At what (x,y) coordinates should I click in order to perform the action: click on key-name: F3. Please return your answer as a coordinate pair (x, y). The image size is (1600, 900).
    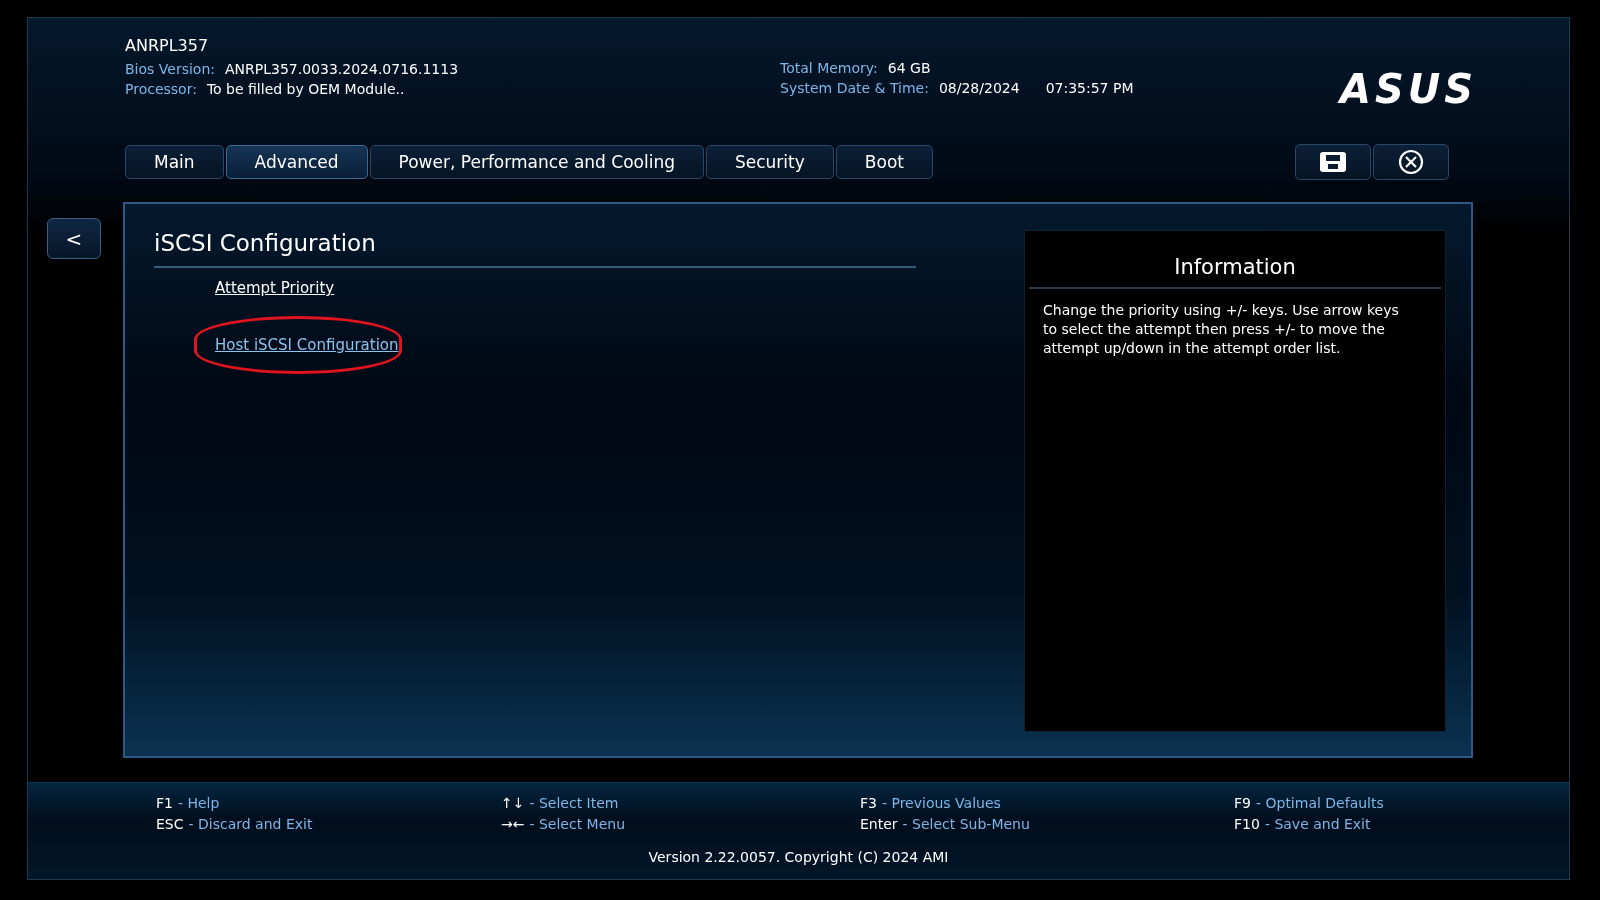
    Looking at the image, I should click on (868, 803).